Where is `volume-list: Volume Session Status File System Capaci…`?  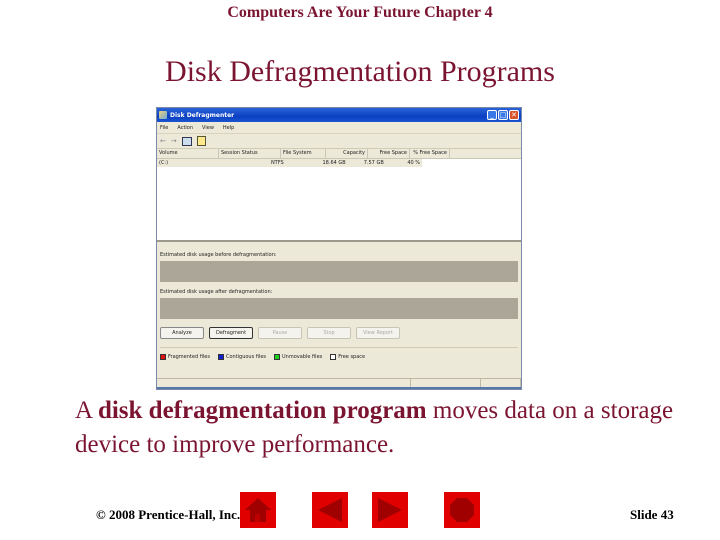
volume-list: Volume Session Status File System Capaci… is located at coordinates (339, 195).